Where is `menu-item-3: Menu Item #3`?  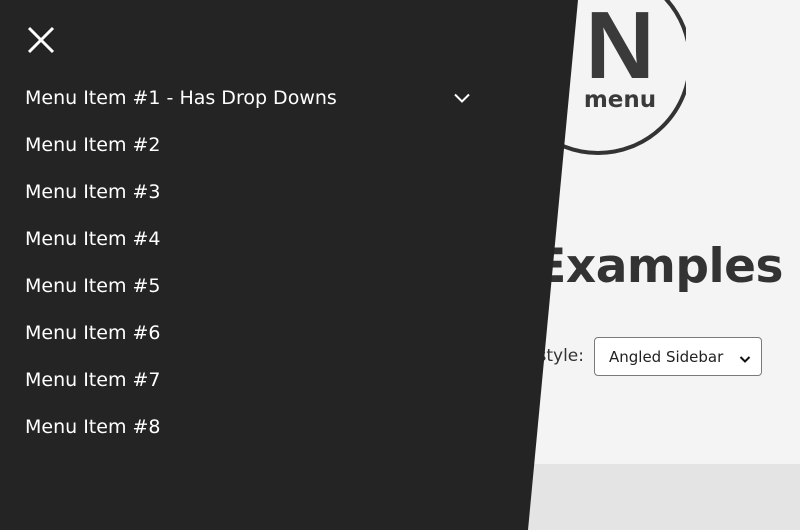 menu-item-3: Menu Item #3 is located at coordinates (255, 191).